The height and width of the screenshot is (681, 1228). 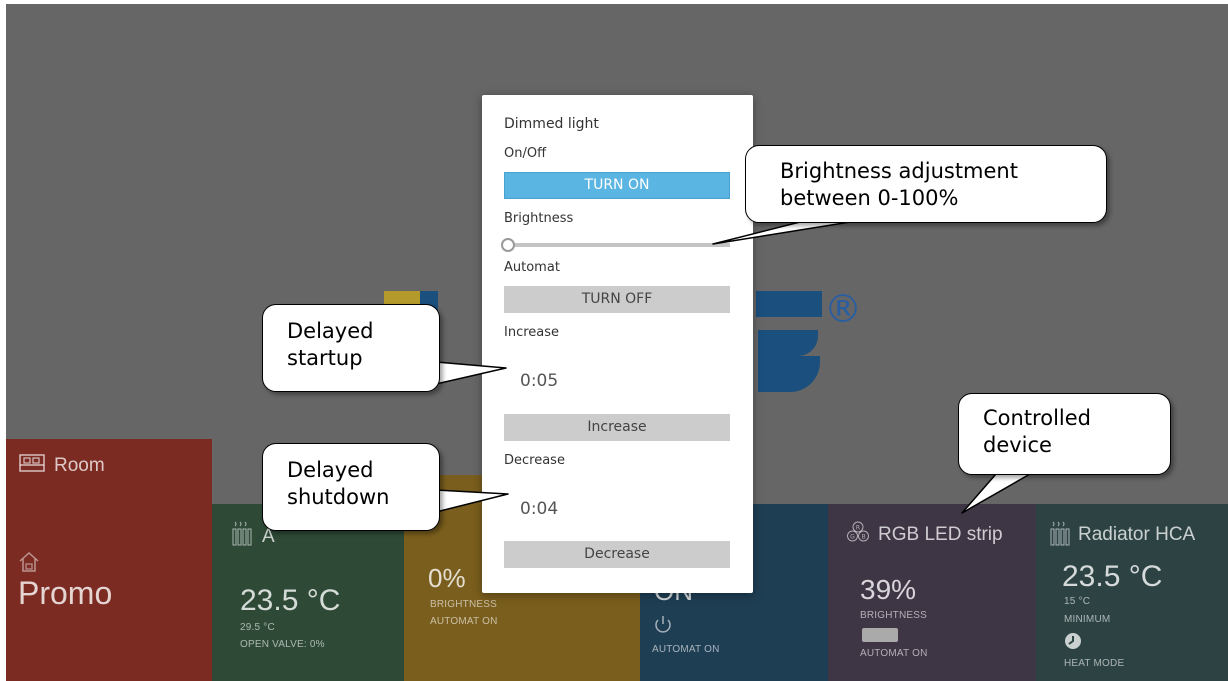 I want to click on increase-button: Increase, so click(x=617, y=427).